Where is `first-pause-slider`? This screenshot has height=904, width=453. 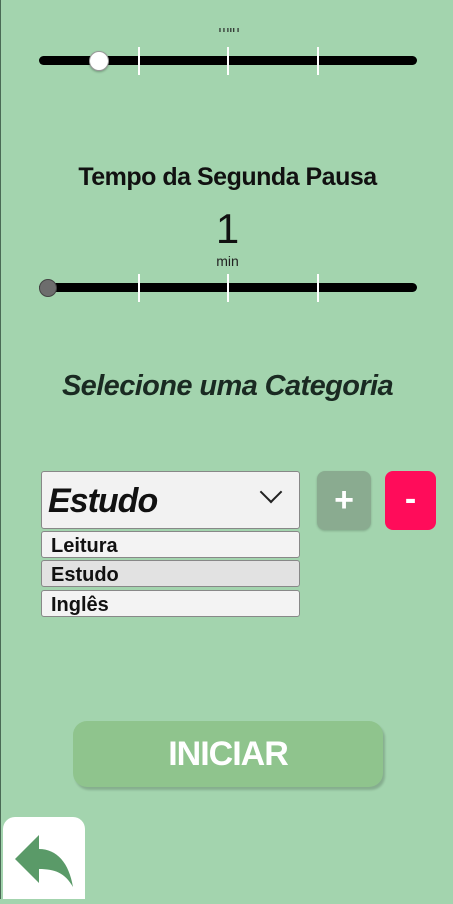
first-pause-slider is located at coordinates (228, 61).